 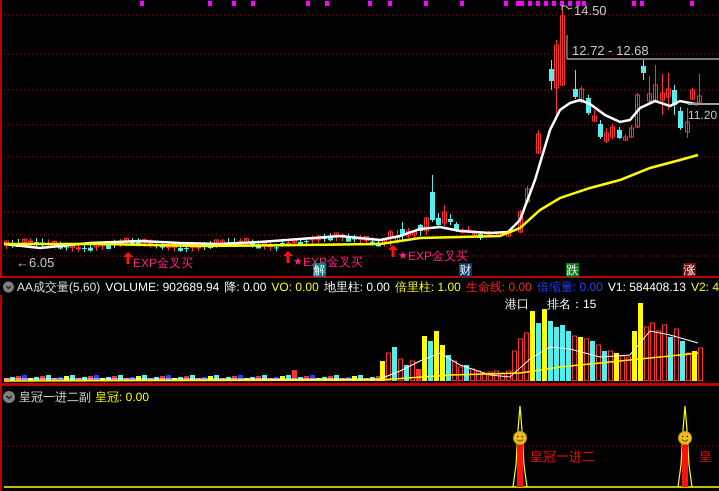 I want to click on indicator-reading: V1: 584408.13, so click(x=647, y=286).